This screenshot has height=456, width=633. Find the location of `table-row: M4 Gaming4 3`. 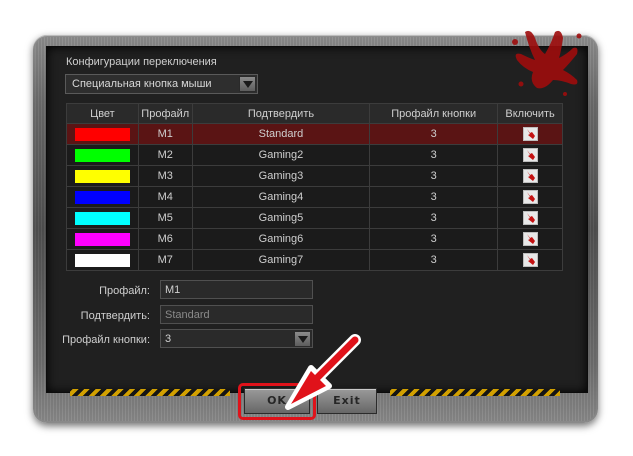

table-row: M4 Gaming4 3 is located at coordinates (314, 197).